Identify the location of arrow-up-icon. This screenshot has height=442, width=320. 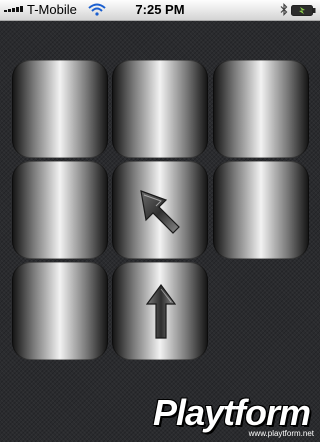
(161, 311).